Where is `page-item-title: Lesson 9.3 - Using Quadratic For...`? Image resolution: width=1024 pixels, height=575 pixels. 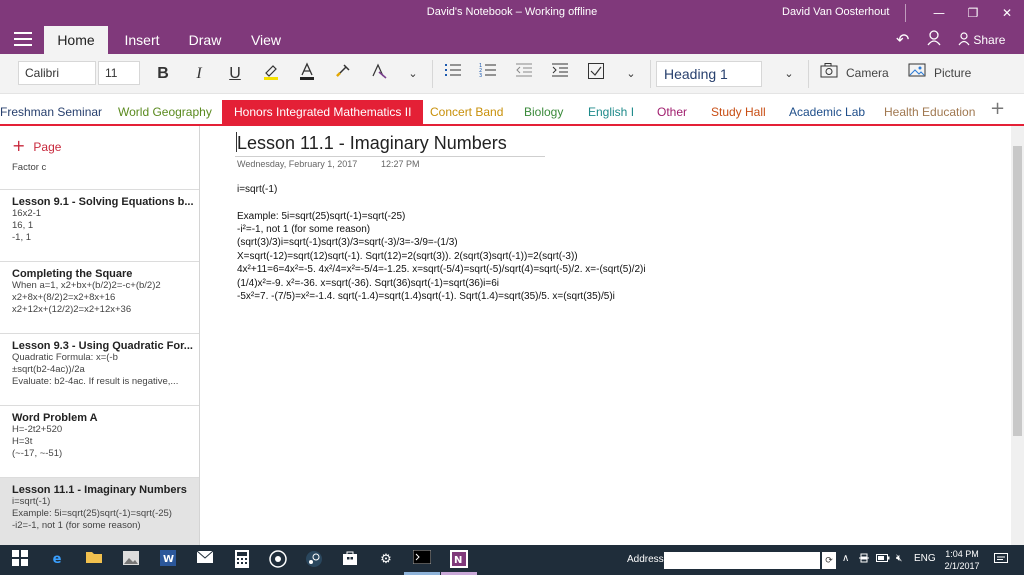 page-item-title: Lesson 9.3 - Using Quadratic For... is located at coordinates (102, 346).